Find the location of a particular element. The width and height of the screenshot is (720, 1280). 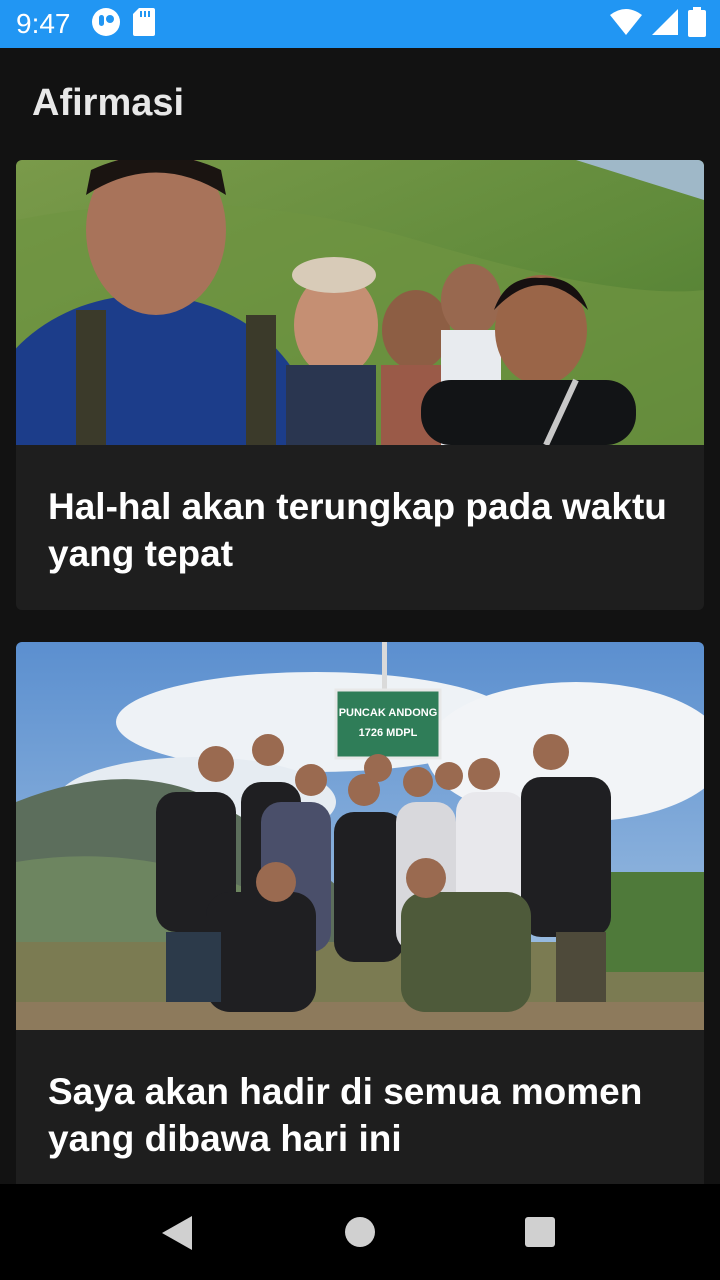

summit-sign-altitude: 1726 MDPL is located at coordinates (388, 733).